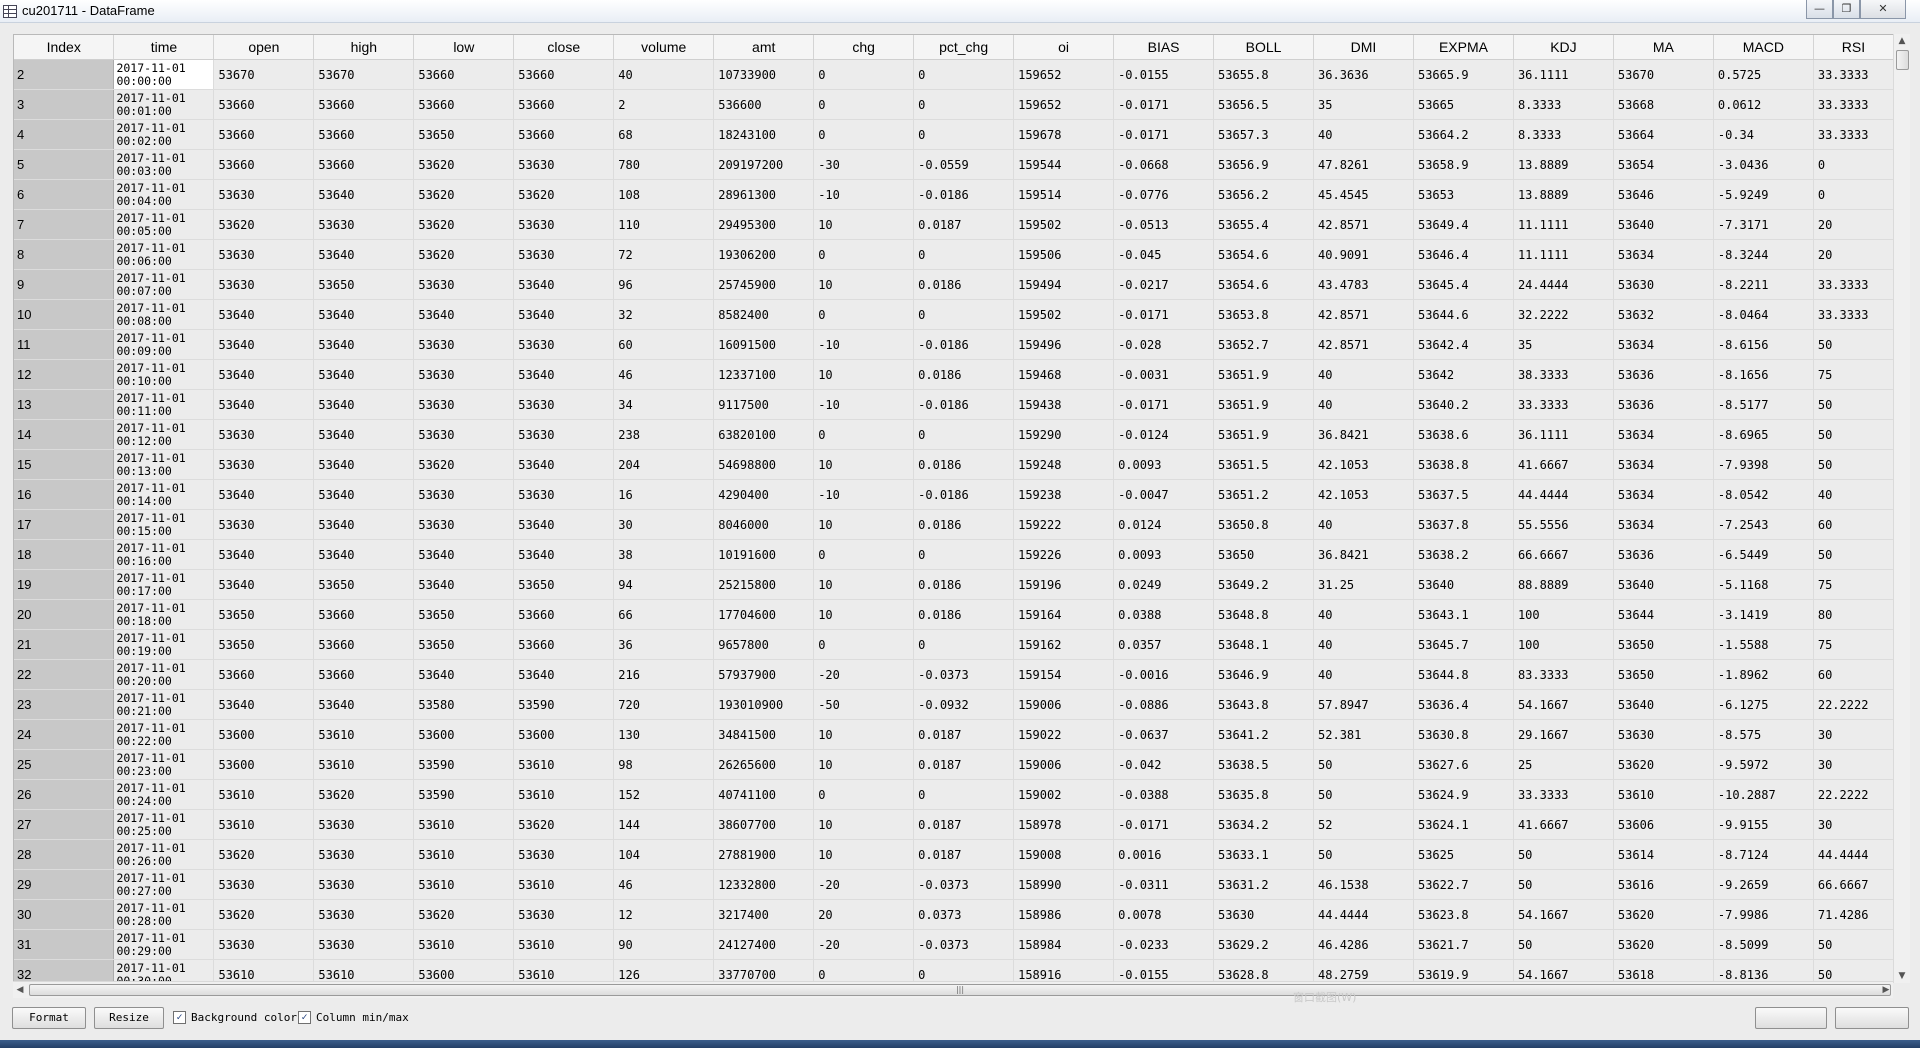 Image resolution: width=1920 pixels, height=1048 pixels. What do you see at coordinates (264, 644) in the screenshot?
I see `cell-open: 53650` at bounding box center [264, 644].